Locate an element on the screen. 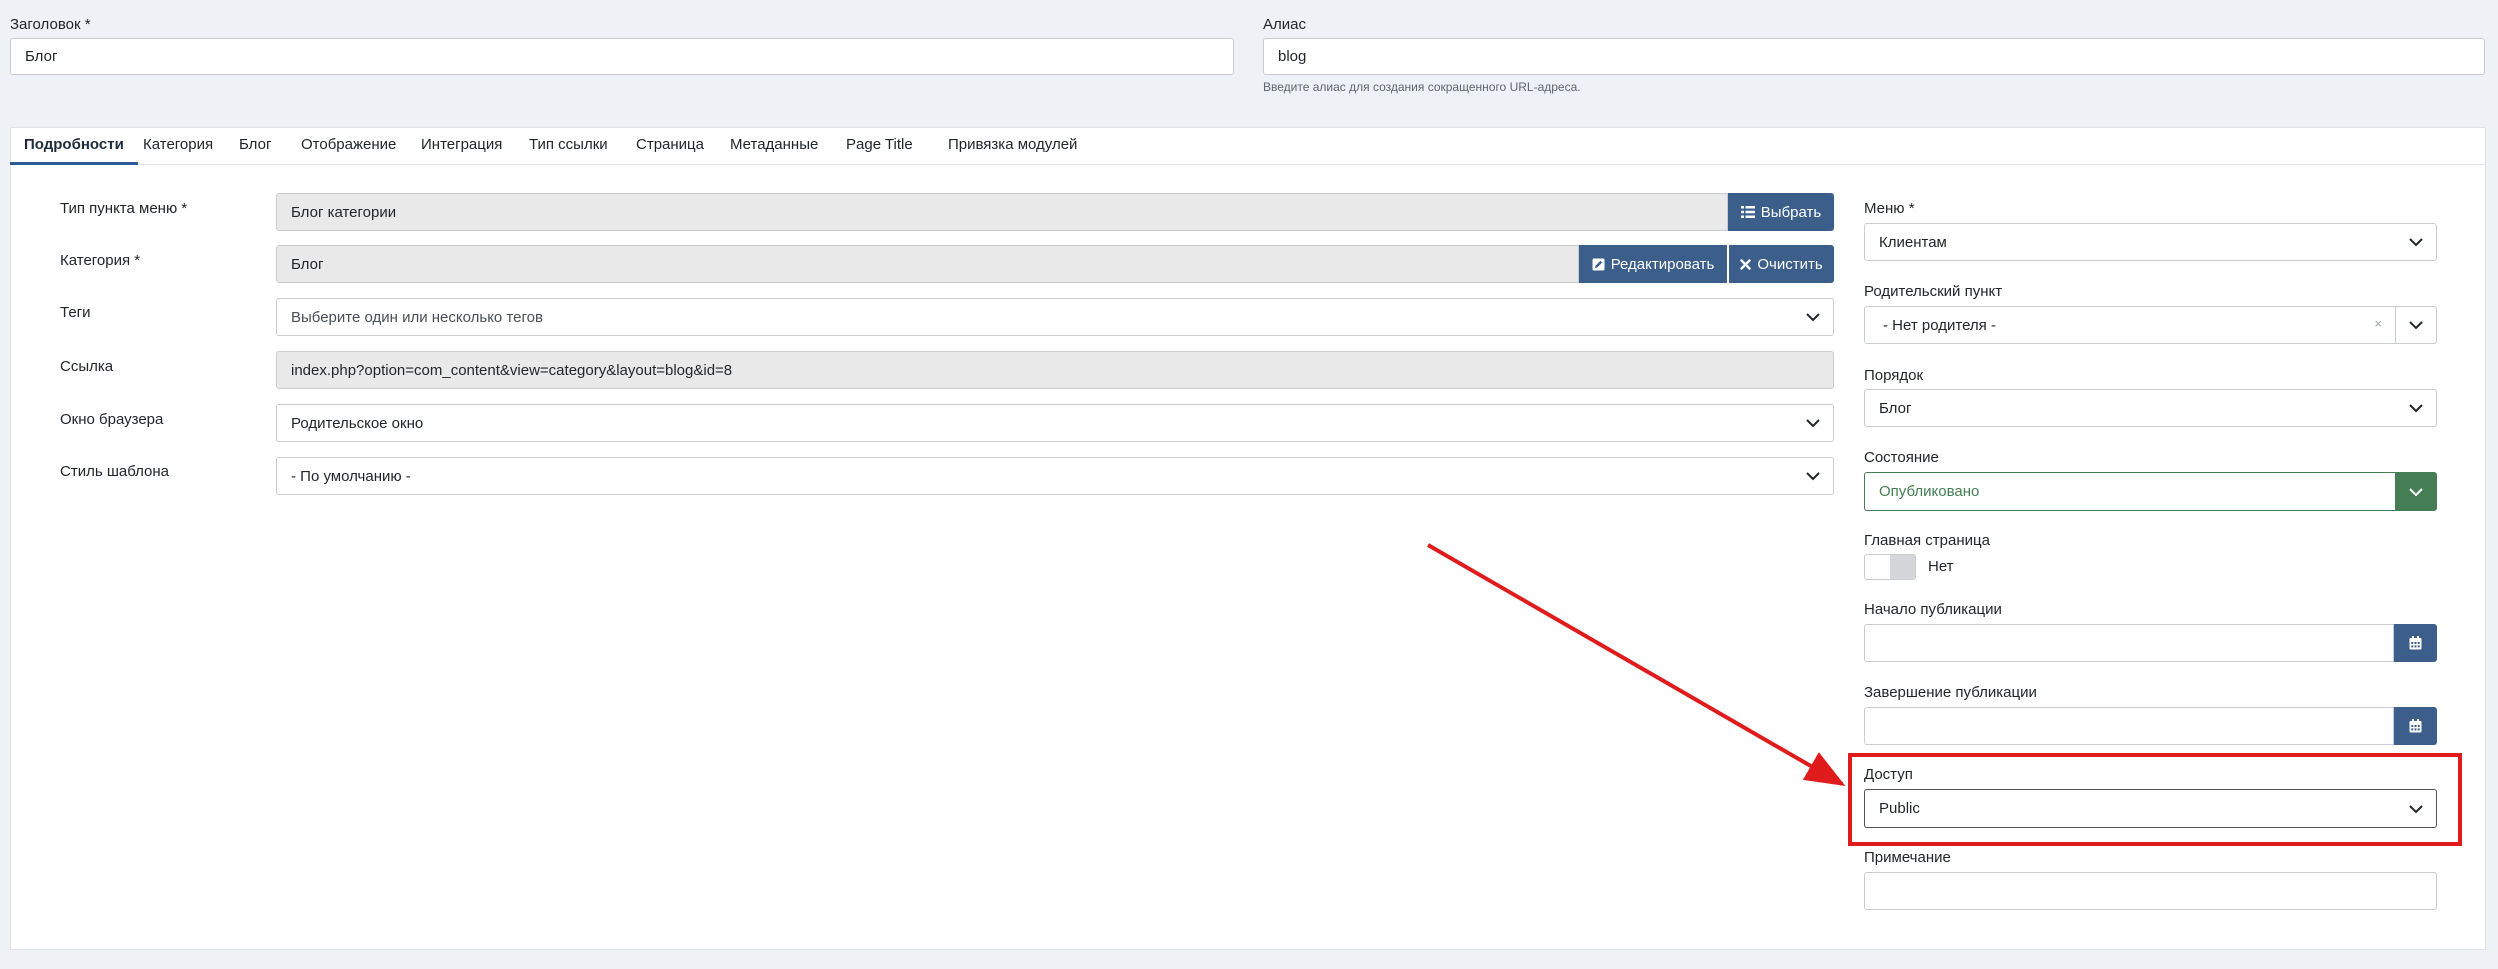 The width and height of the screenshot is (2498, 969). annotation-overlay is located at coordinates (1944, 694).